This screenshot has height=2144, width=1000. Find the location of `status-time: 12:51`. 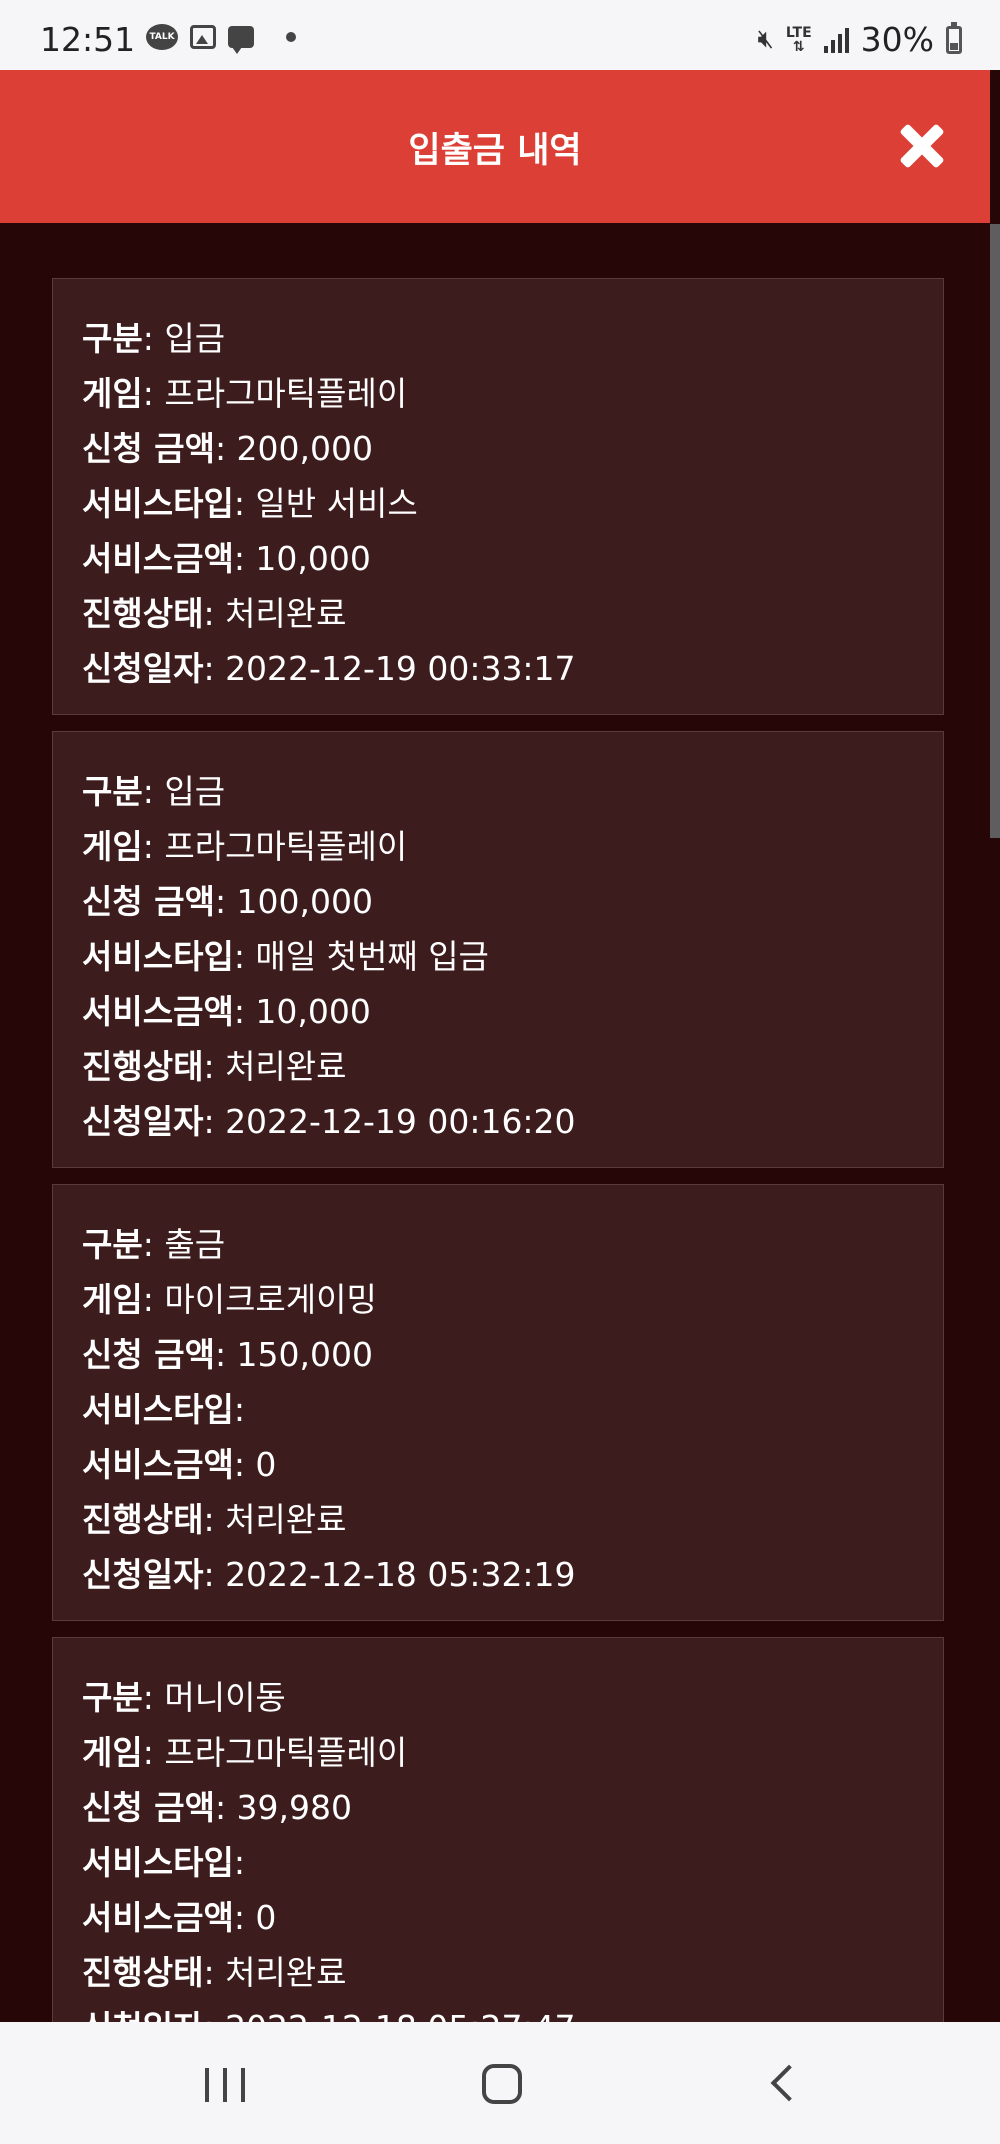

status-time: 12:51 is located at coordinates (88, 39).